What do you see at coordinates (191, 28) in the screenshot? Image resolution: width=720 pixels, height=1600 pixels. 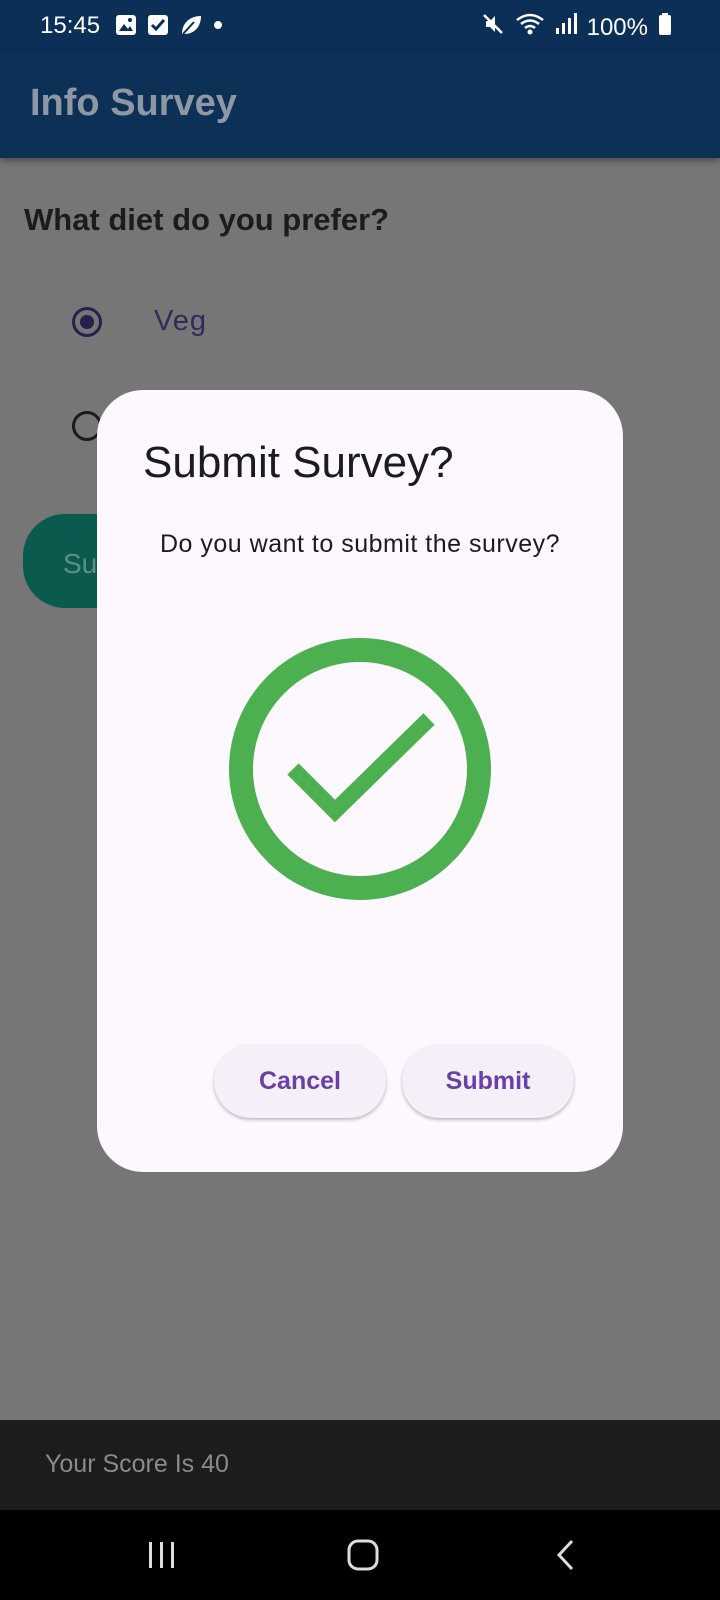 I see `leaf-icon` at bounding box center [191, 28].